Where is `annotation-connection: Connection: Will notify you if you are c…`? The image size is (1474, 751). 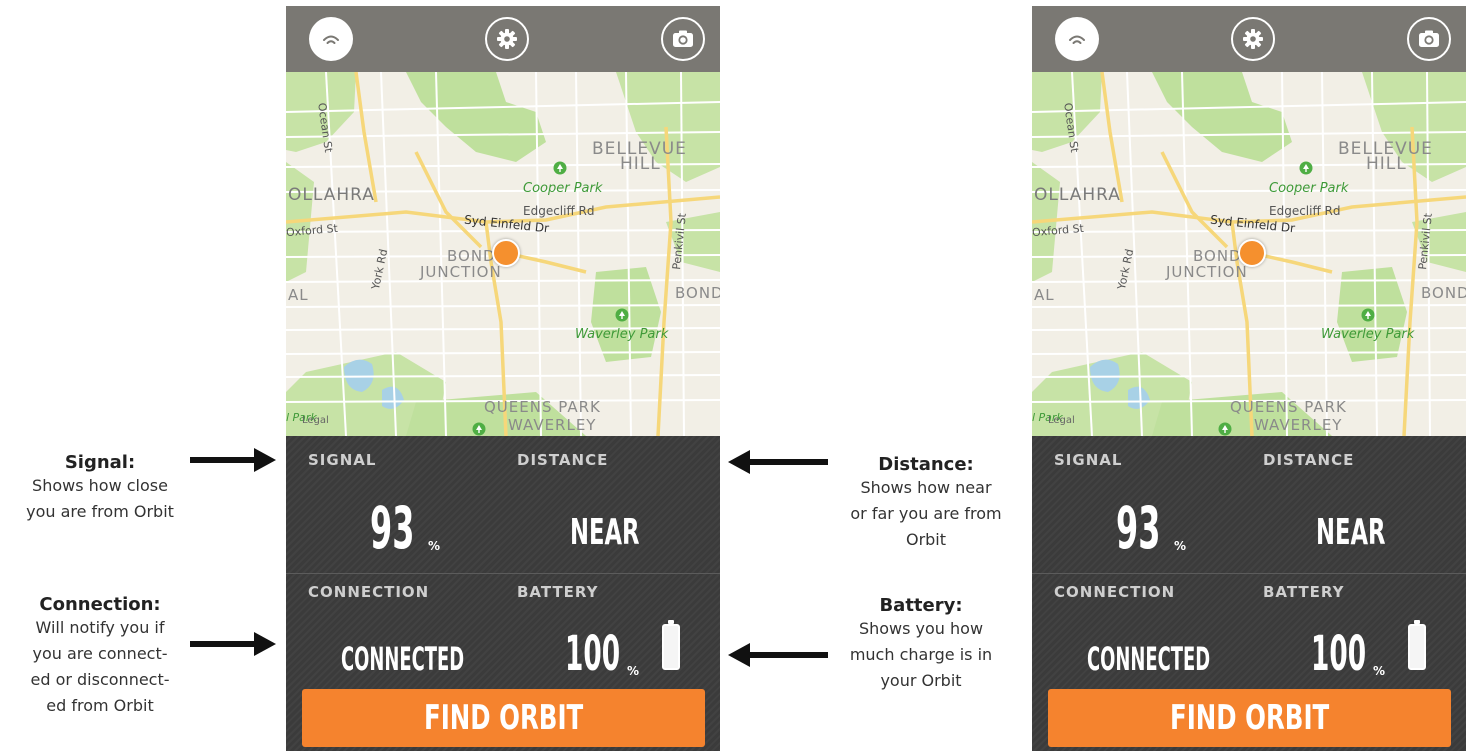
annotation-connection: Connection: Will notify you if you are c… is located at coordinates (100, 656).